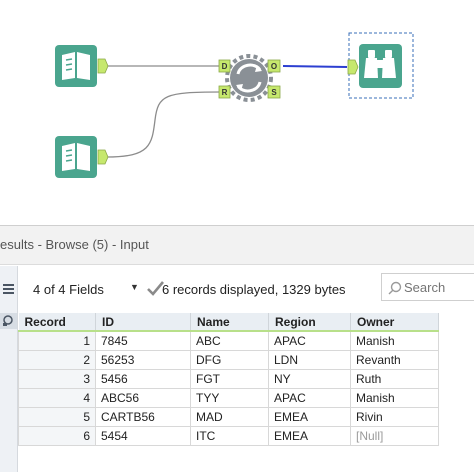 The width and height of the screenshot is (474, 472). I want to click on id-cell: CARTB56, so click(143, 416).